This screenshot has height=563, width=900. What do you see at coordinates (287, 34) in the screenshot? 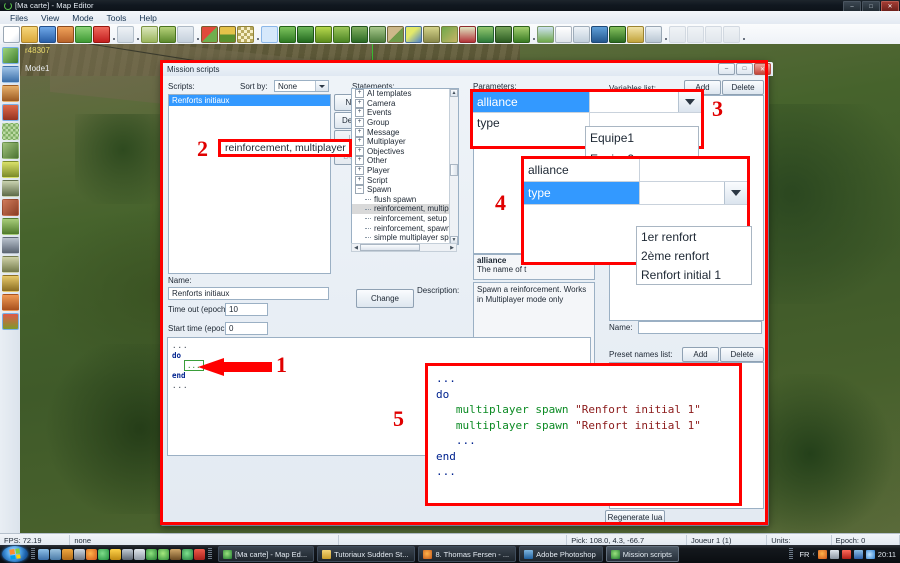
I see `tree-tool-icon` at bounding box center [287, 34].